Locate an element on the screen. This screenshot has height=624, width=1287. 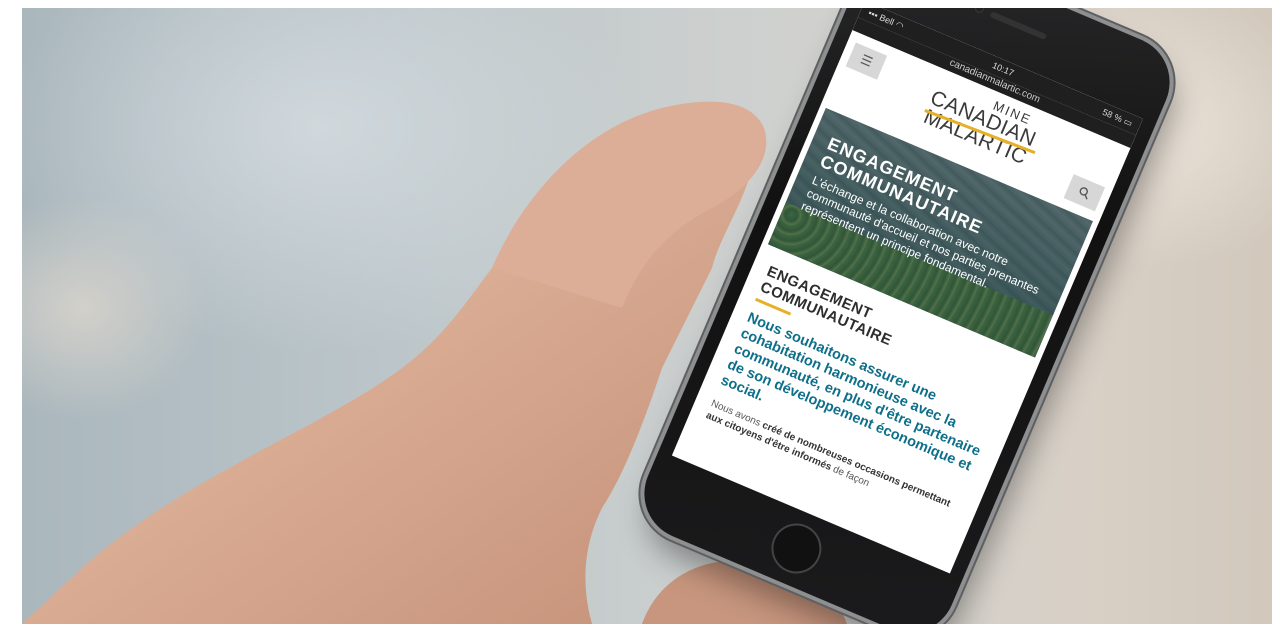
menu-button: ☰ is located at coordinates (866, 61).